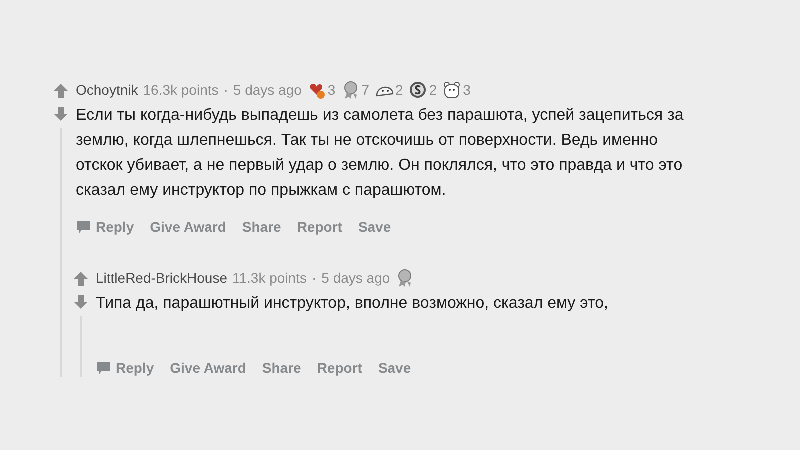  Describe the element at coordinates (353, 304) in the screenshot. I see `comment-text: Типа да, парашютный инструктор, вполне возможно, сказал ему это,` at that location.